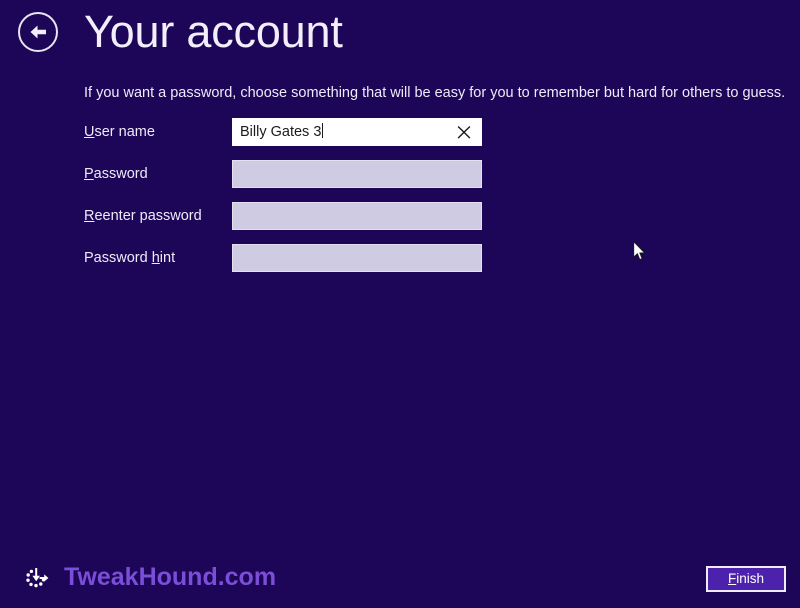 This screenshot has width=800, height=608. What do you see at coordinates (746, 579) in the screenshot?
I see `finish-button: Finish` at bounding box center [746, 579].